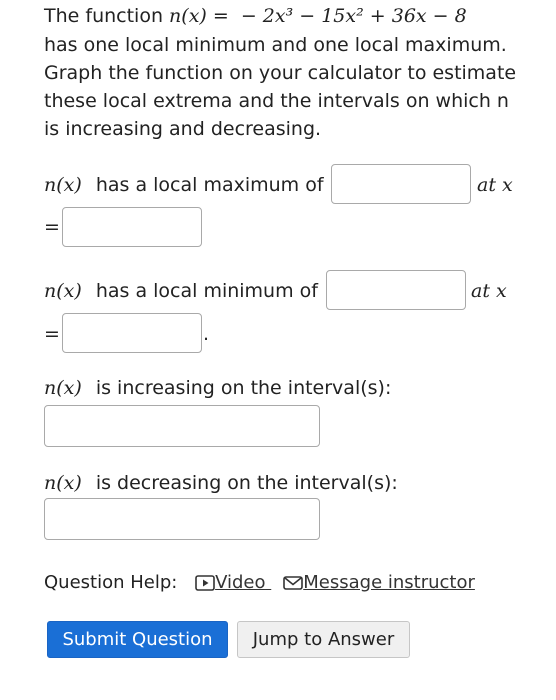 This screenshot has height=700, width=556. Describe the element at coordinates (182, 426) in the screenshot. I see `increasing-interval-input` at that location.